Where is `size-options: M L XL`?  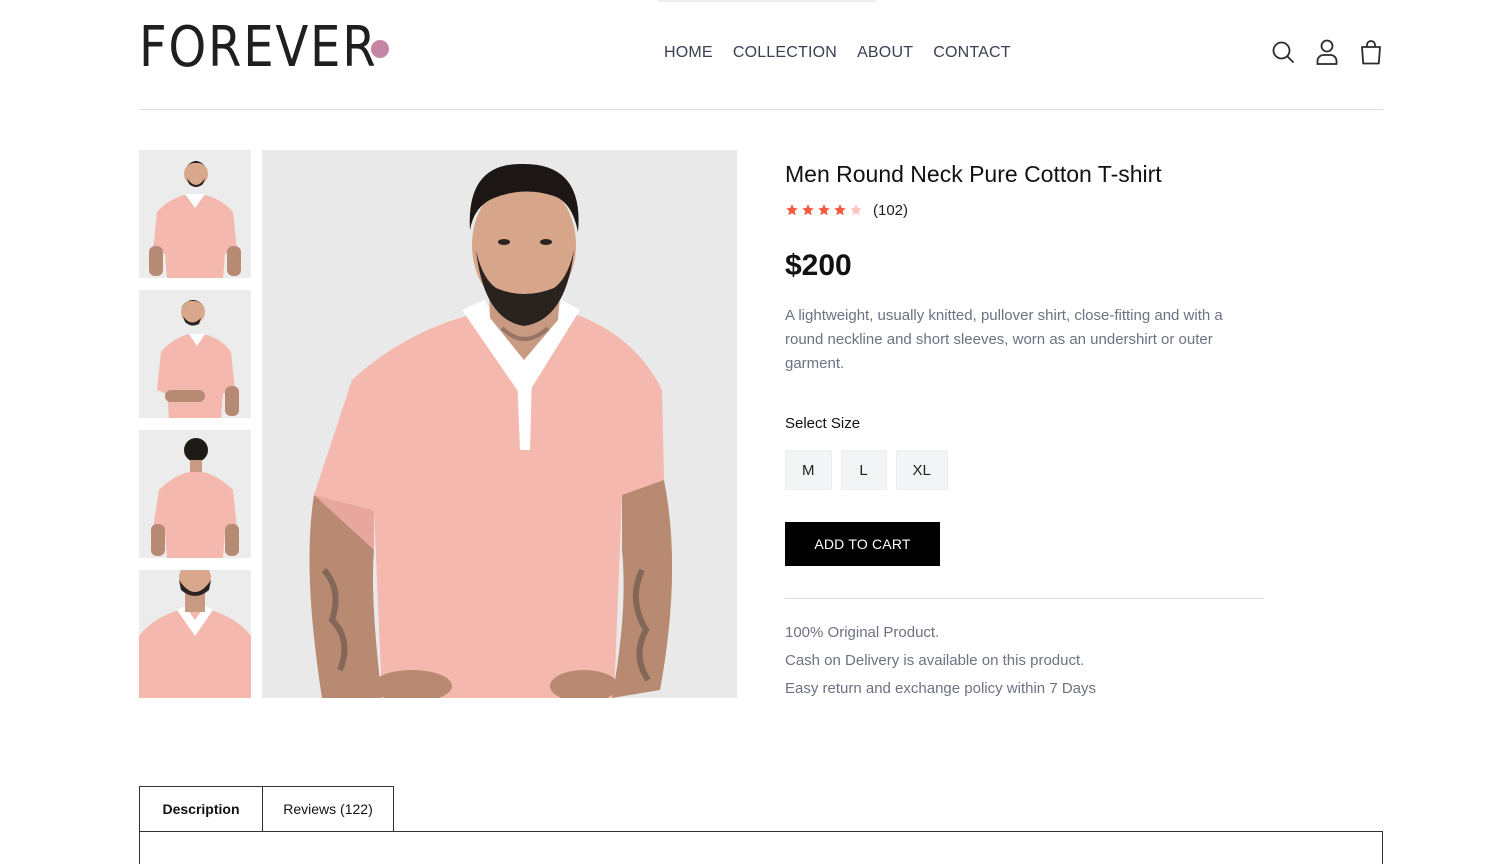 size-options: M L XL is located at coordinates (1025, 470).